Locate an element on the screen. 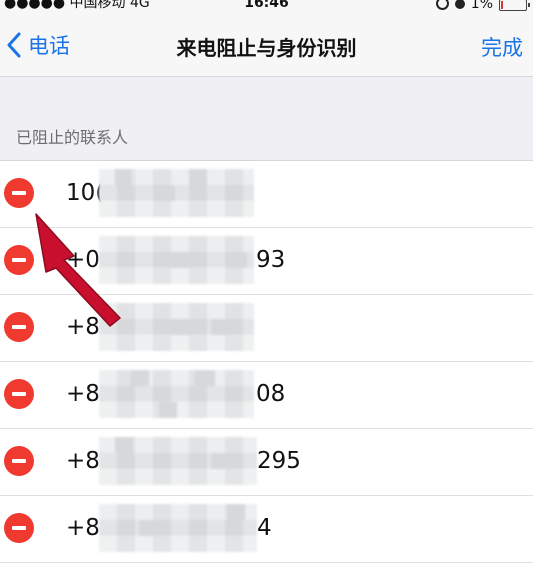 The width and height of the screenshot is (533, 563). done-button: 完成 is located at coordinates (502, 47).